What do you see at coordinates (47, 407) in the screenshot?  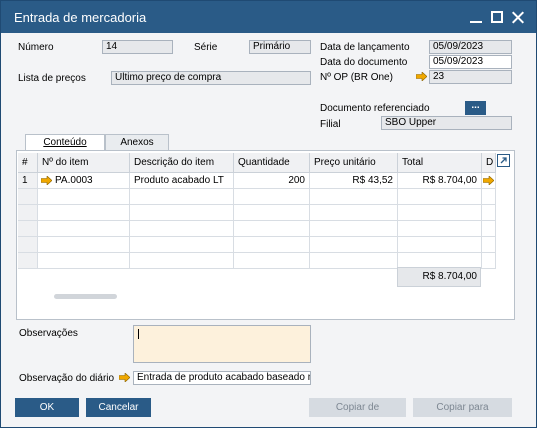 I see `ok-button: OK` at bounding box center [47, 407].